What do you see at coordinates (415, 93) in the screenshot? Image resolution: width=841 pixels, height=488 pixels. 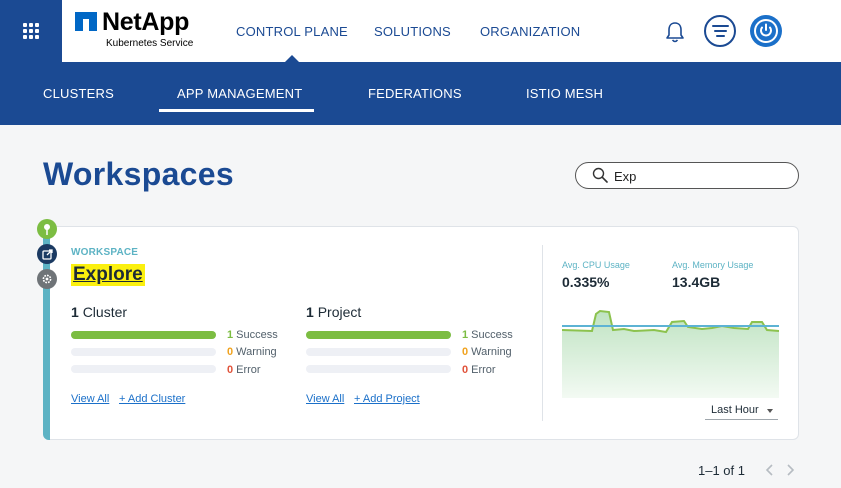 I see `subnav-federations: FEDERATIONS` at bounding box center [415, 93].